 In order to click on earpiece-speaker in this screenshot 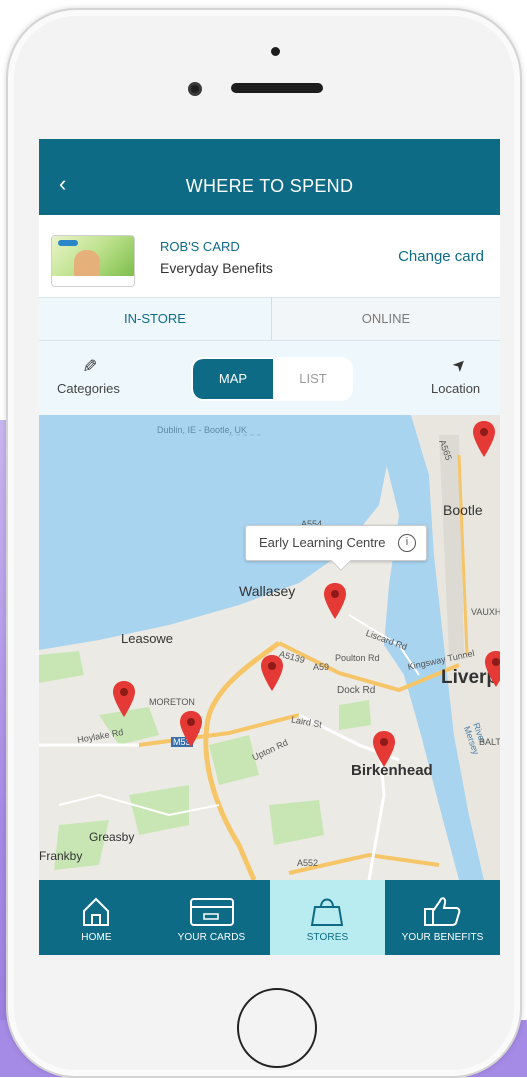, I will do `click(277, 88)`.